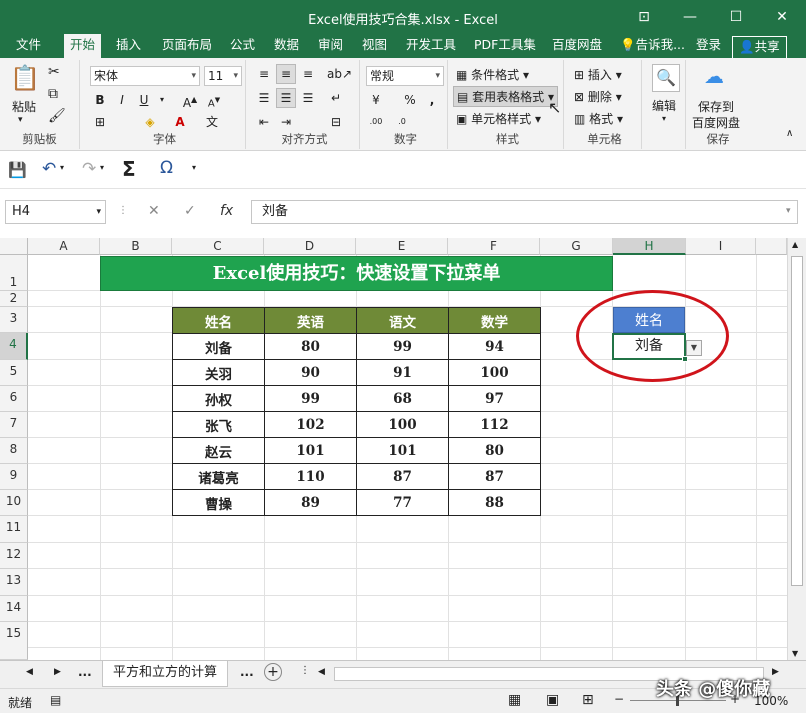  I want to click on merge-center-icon: ⊟, so click(336, 122).